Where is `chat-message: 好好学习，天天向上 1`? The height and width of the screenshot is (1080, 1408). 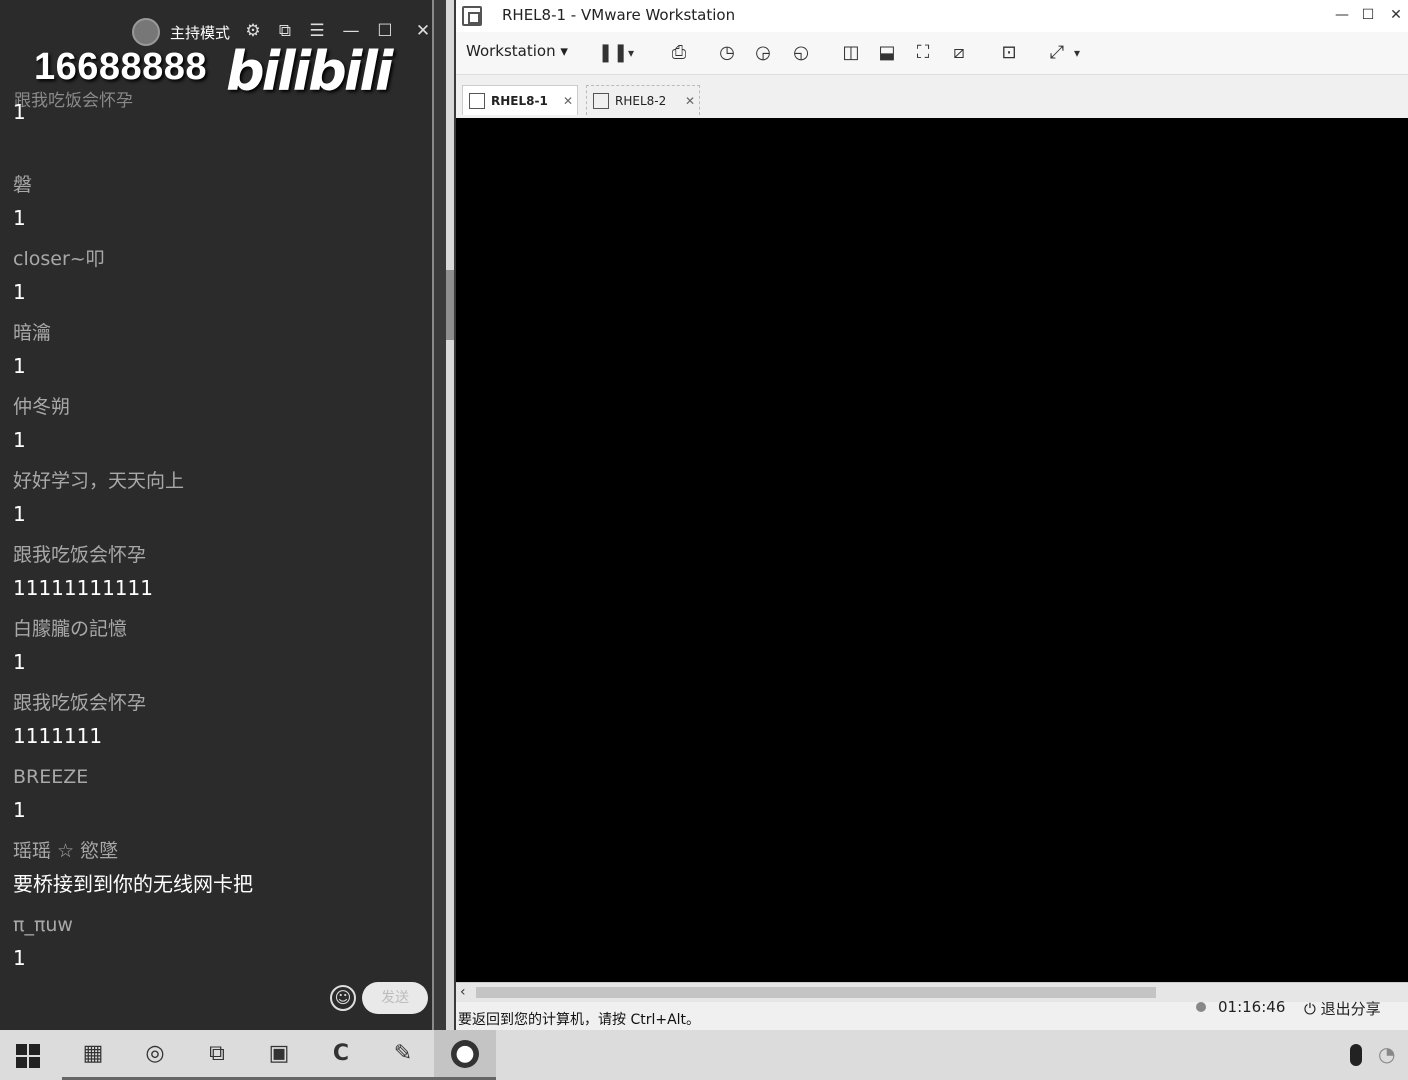 chat-message: 好好学习，天天向上 1 is located at coordinates (216, 503).